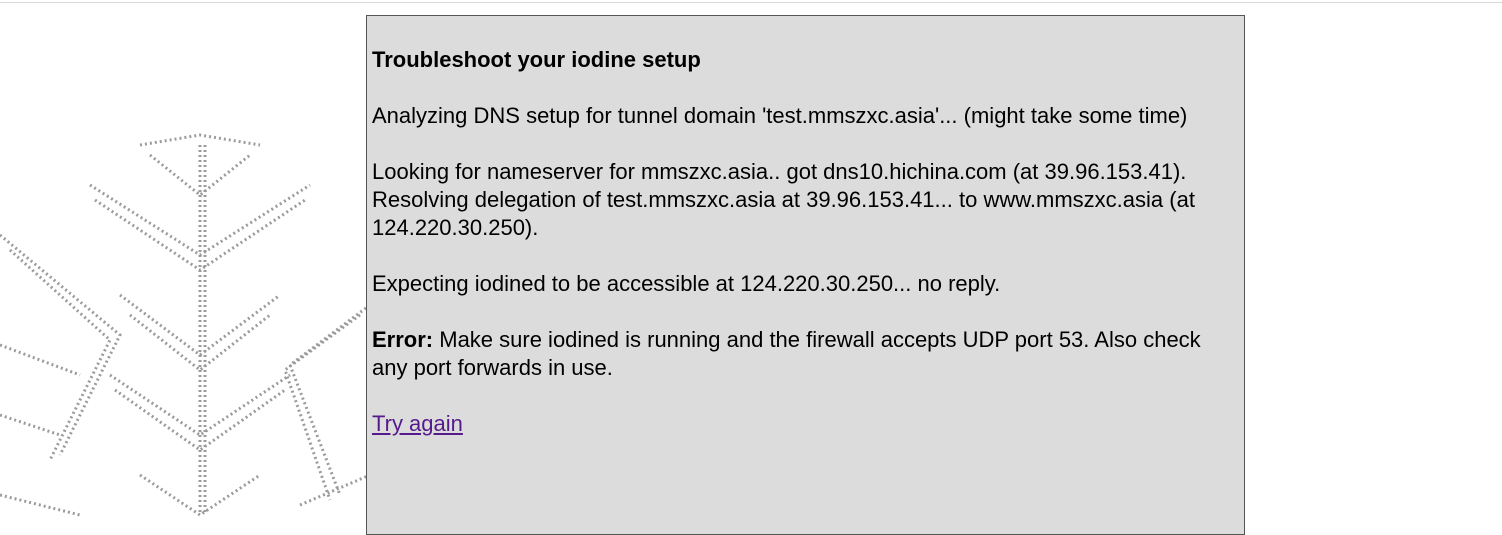  I want to click on retry-row: Try again, so click(805, 424).